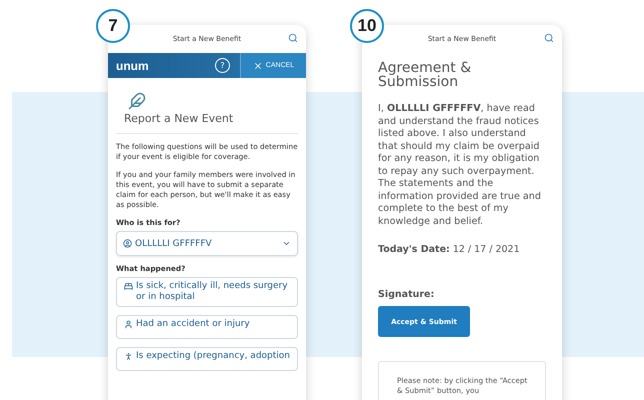 The image size is (644, 400). Describe the element at coordinates (113, 26) in the screenshot. I see `step-number: 7` at that location.